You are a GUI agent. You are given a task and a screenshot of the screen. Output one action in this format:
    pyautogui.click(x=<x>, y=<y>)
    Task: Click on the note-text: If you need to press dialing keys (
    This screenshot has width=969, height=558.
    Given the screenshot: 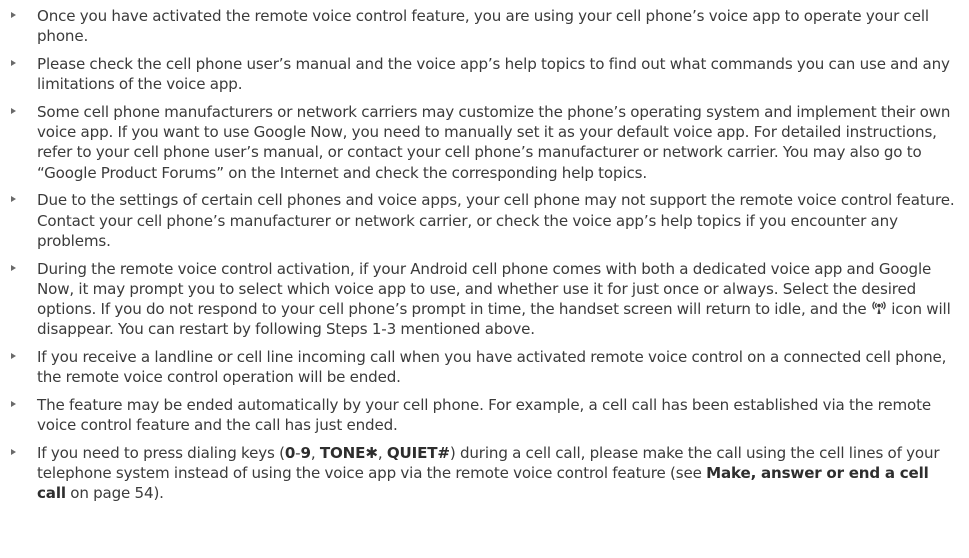 What is the action you would take?
    pyautogui.click(x=161, y=453)
    